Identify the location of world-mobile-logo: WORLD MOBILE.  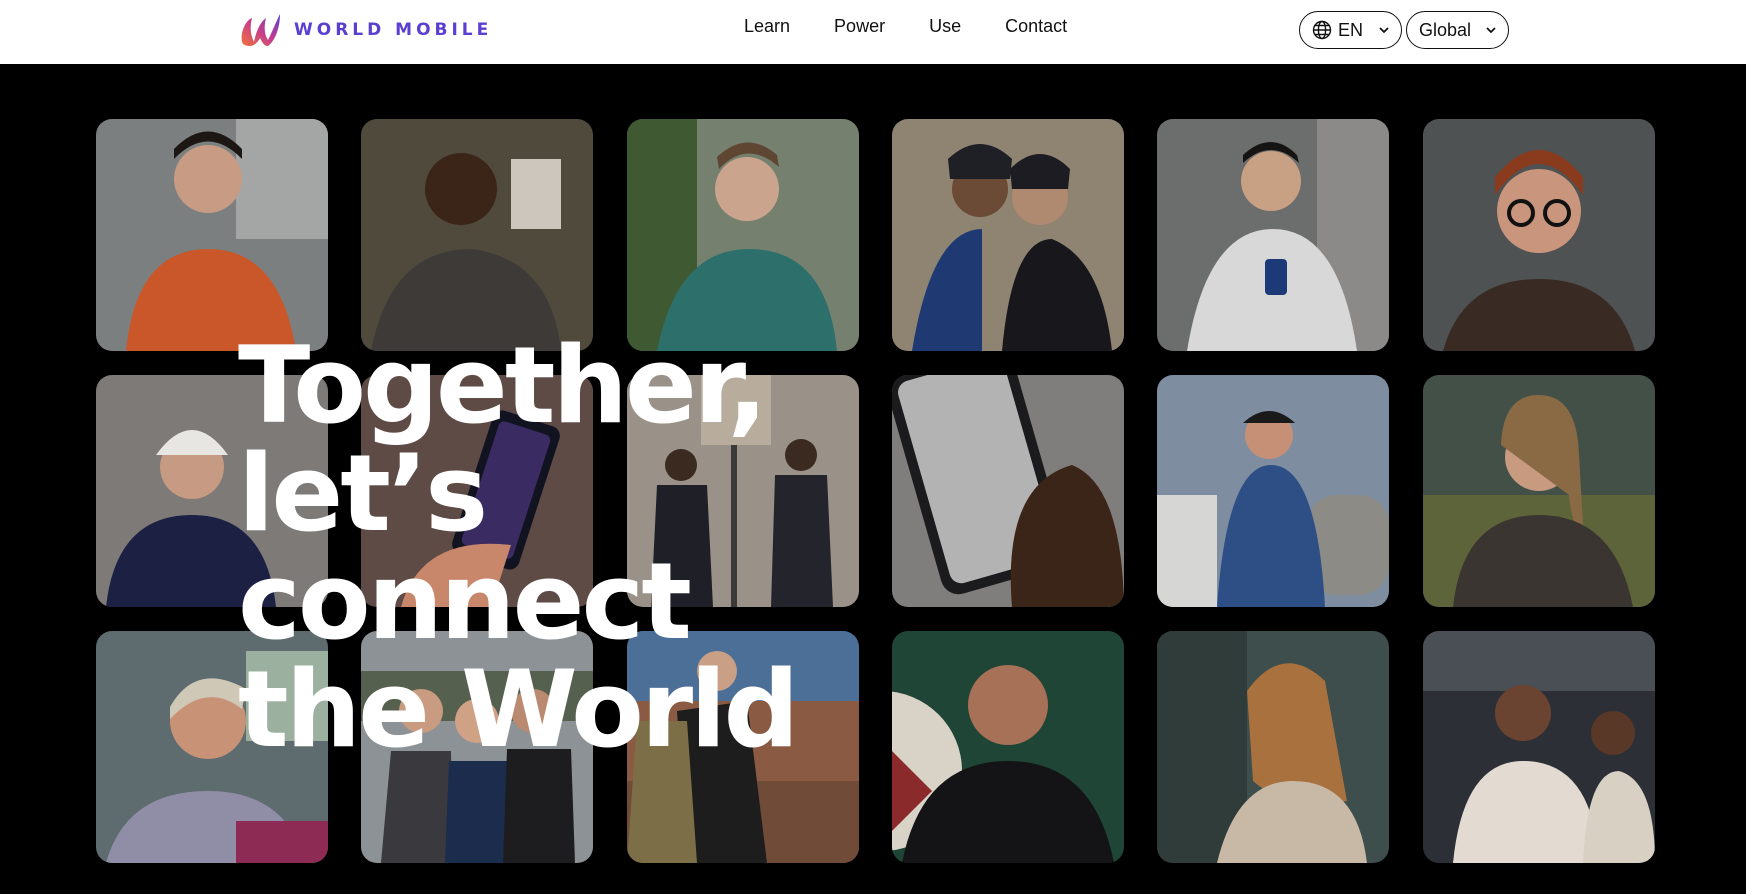
(365, 30).